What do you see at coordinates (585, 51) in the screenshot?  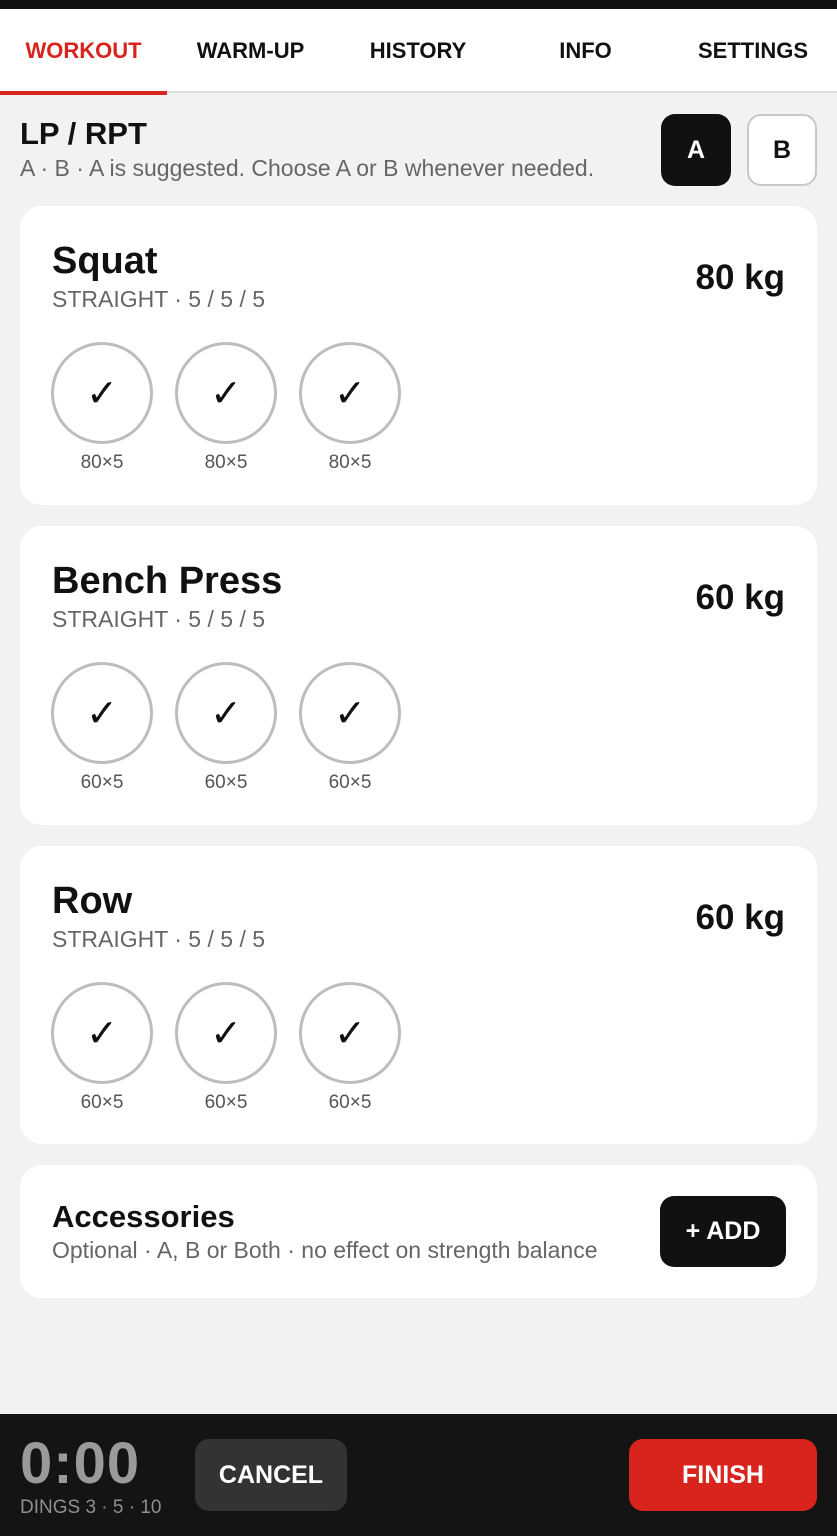 I see `tab-info: INFO` at bounding box center [585, 51].